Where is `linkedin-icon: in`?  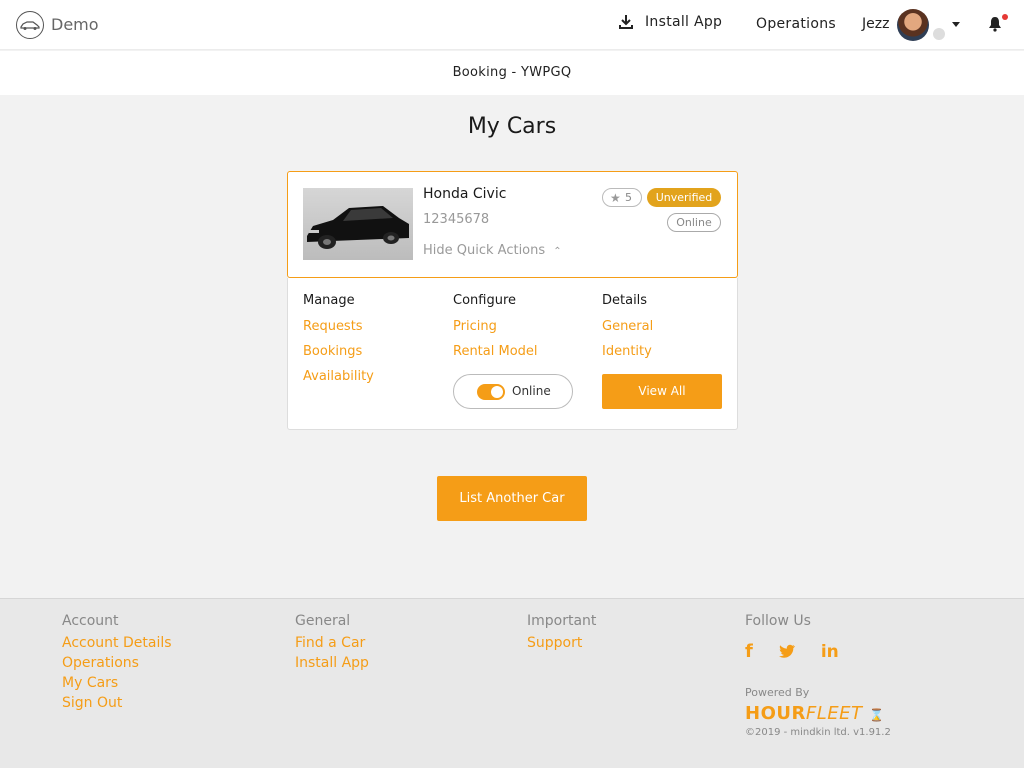 linkedin-icon: in is located at coordinates (830, 652).